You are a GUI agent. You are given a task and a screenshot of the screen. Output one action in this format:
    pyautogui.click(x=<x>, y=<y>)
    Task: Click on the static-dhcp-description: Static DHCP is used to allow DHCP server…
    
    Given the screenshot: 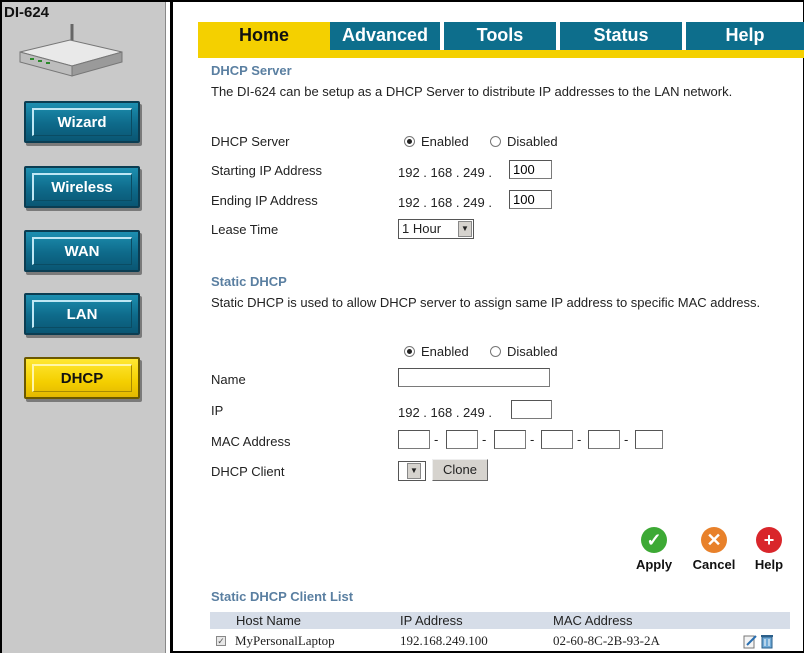 What is the action you would take?
    pyautogui.click(x=486, y=302)
    